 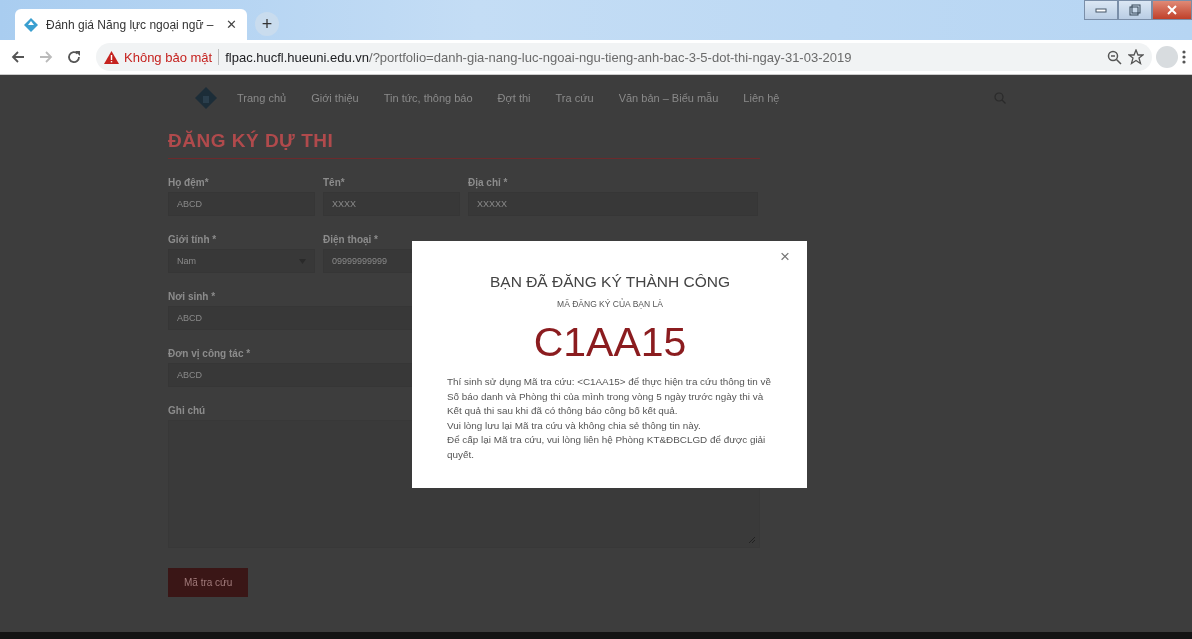 What do you see at coordinates (130, 24) in the screenshot?
I see `tab-title: Đánh giá Năng lực ngoại ngữ –` at bounding box center [130, 24].